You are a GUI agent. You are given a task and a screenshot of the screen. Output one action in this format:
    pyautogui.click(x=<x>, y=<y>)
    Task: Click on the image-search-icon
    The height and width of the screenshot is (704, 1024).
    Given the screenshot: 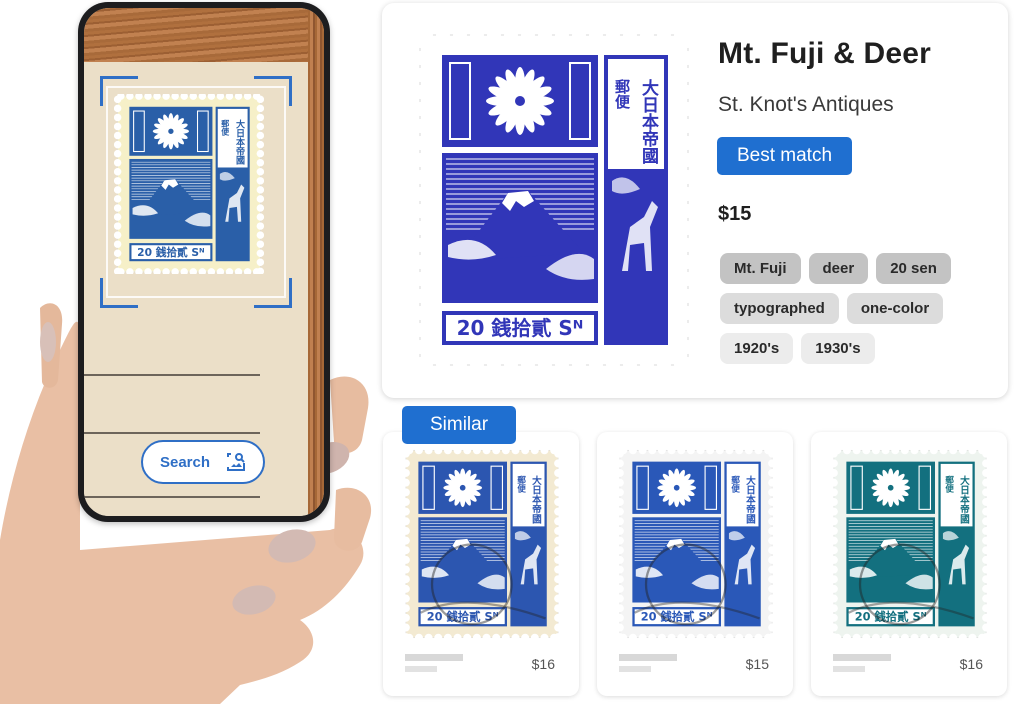 What is the action you would take?
    pyautogui.click(x=236, y=462)
    